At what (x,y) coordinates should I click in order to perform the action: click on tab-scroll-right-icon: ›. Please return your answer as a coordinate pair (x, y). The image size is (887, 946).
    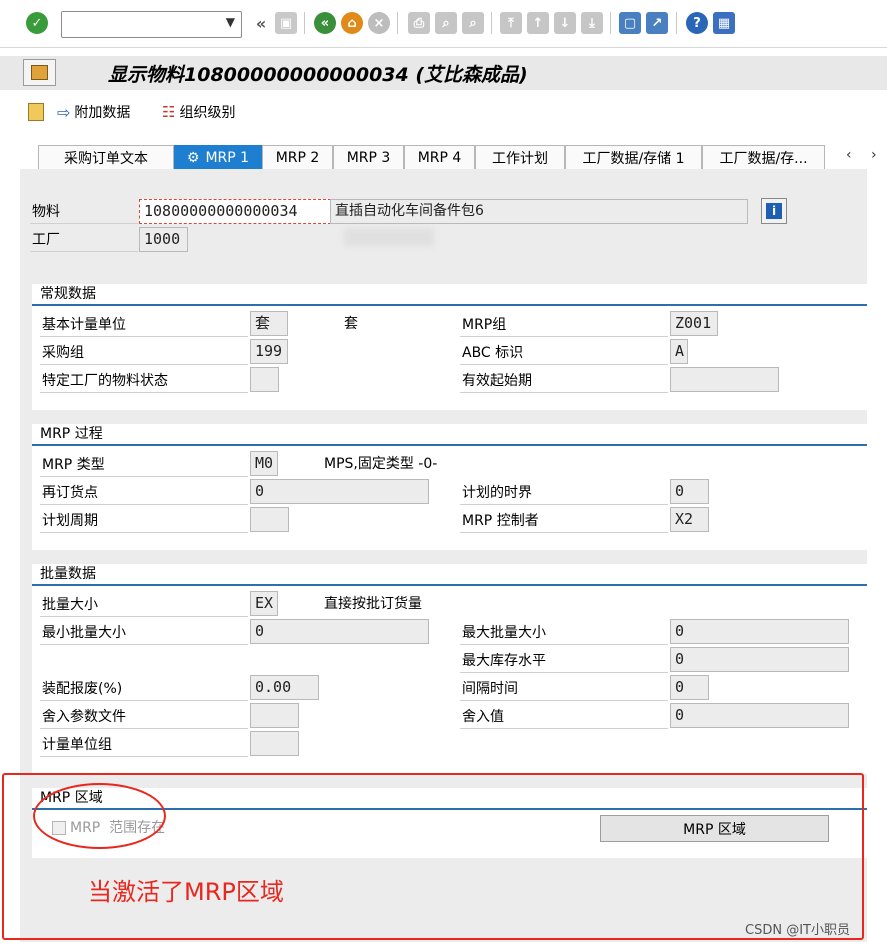
    Looking at the image, I should click on (874, 155).